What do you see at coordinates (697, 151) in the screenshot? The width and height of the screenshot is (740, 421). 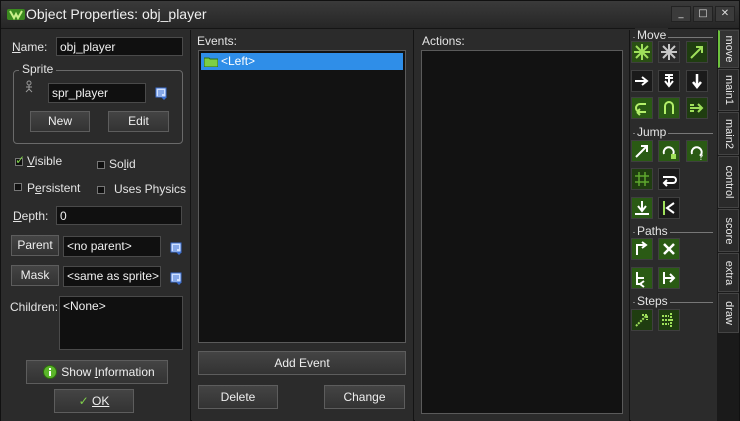 I see `jump-random-action: ?` at bounding box center [697, 151].